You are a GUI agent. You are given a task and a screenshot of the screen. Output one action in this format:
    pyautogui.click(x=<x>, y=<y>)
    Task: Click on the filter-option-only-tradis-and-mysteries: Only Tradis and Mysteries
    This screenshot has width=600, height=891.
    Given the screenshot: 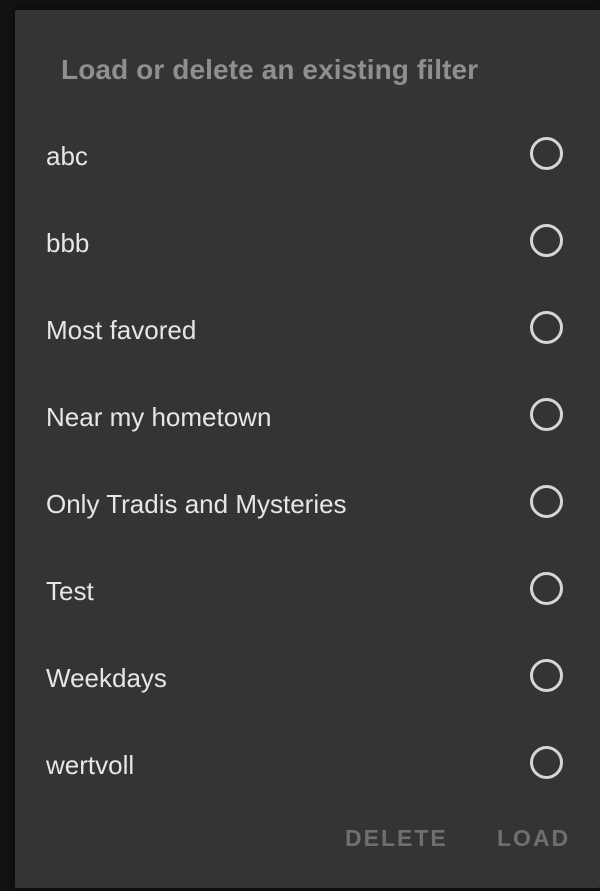 What is the action you would take?
    pyautogui.click(x=307, y=504)
    